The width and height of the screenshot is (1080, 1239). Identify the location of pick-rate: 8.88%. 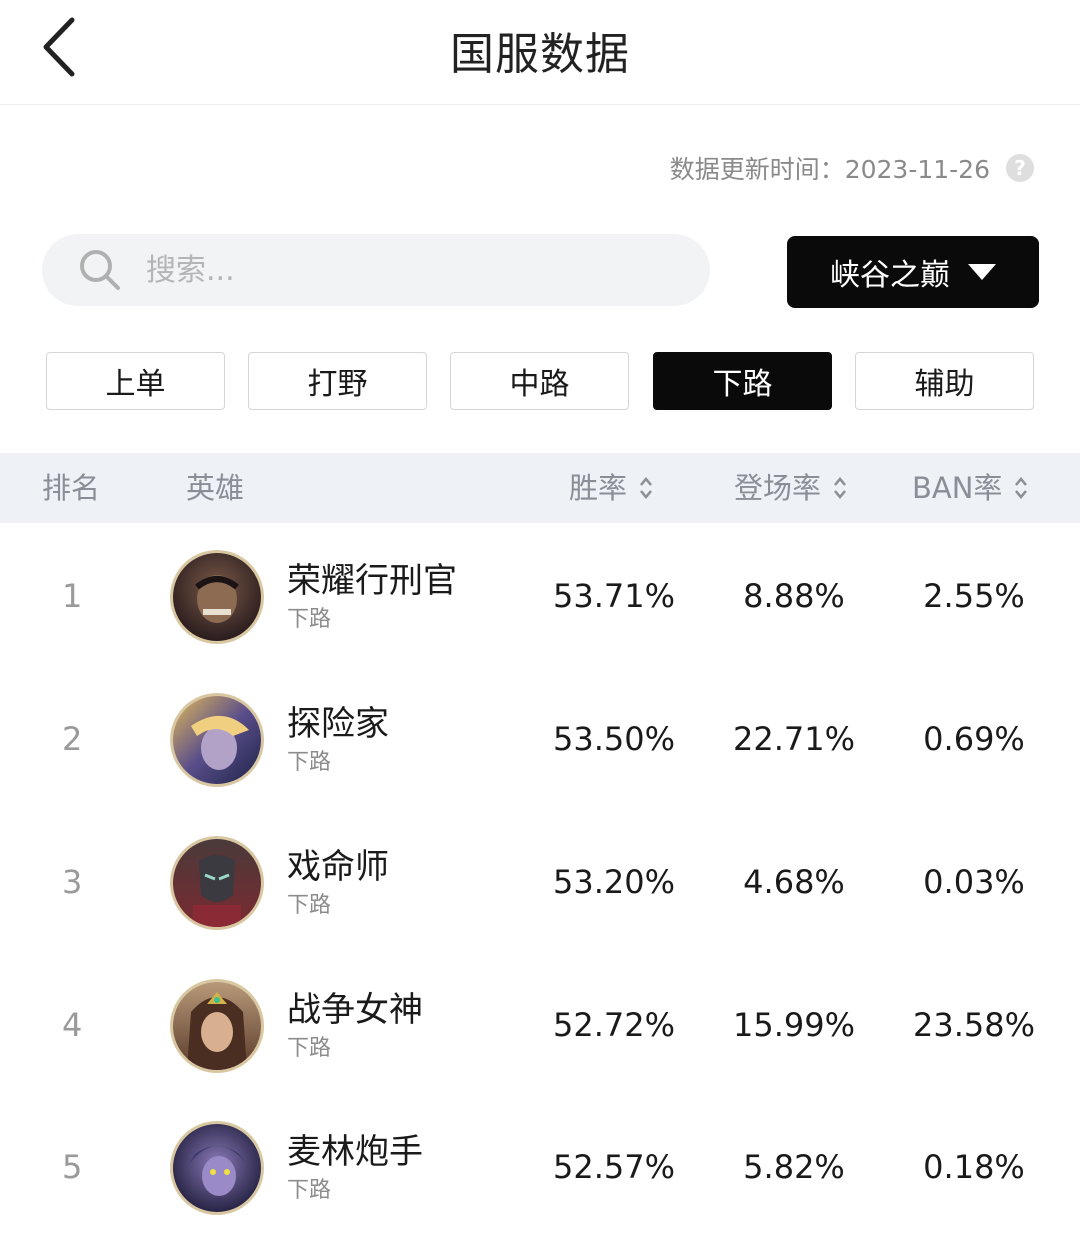
(794, 596).